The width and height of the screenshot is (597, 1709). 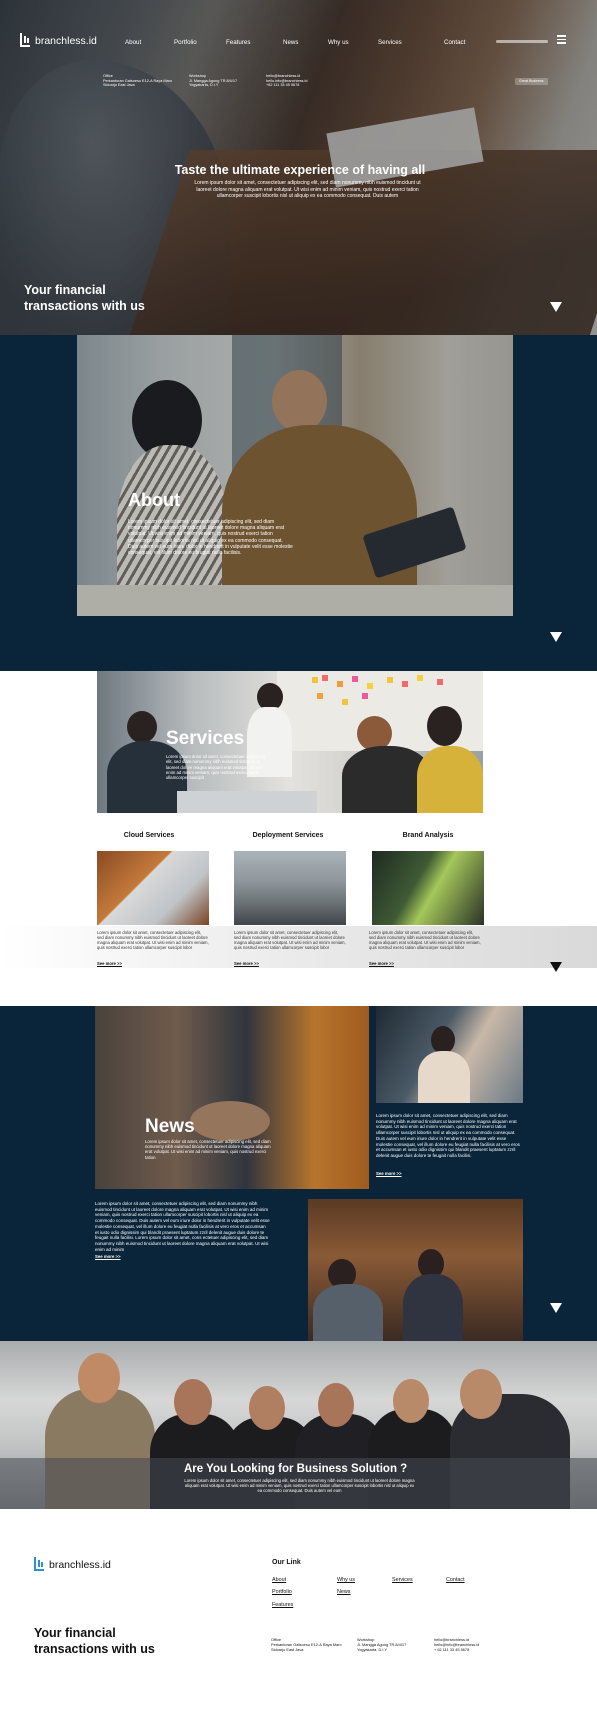 I want to click on footer-link-services: Services, so click(x=402, y=1580).